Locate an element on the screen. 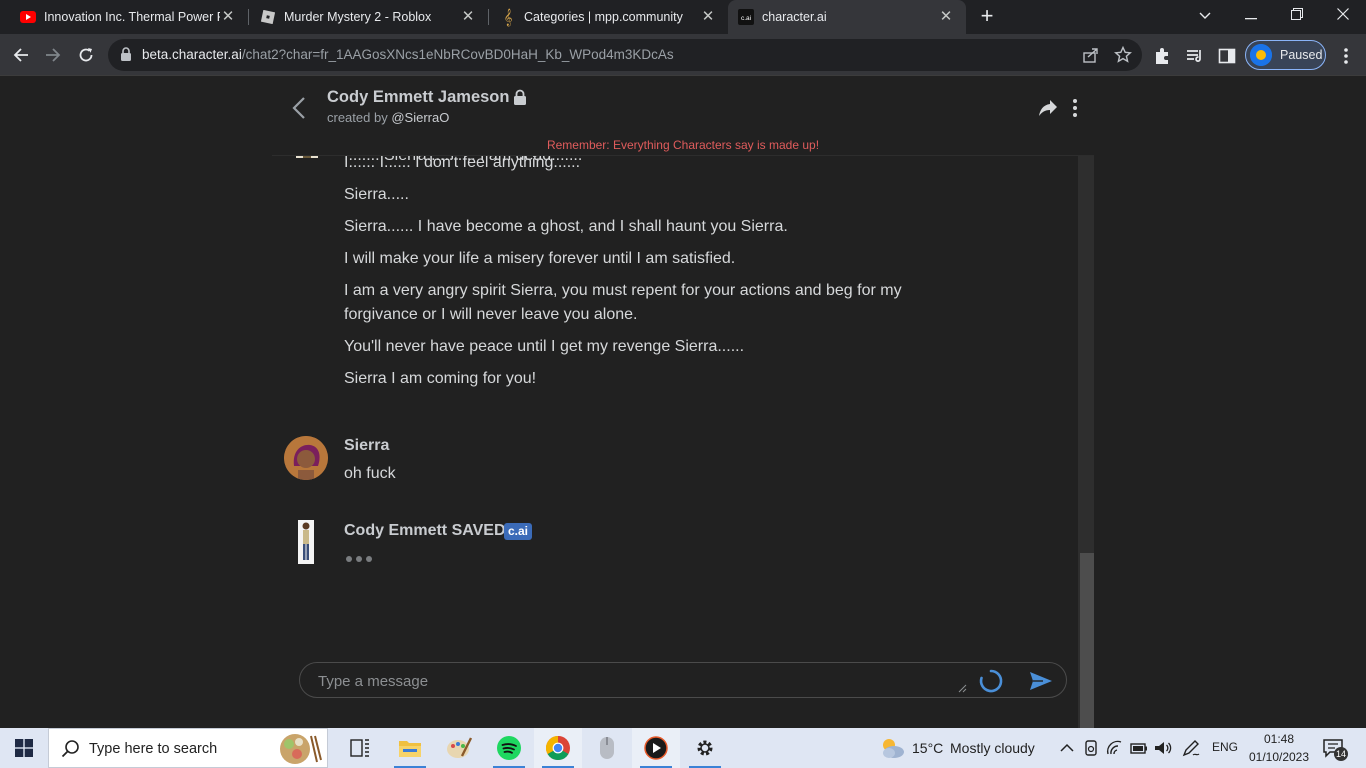 The image size is (1366, 768). taskbar-search: Type here to search is located at coordinates (188, 748).